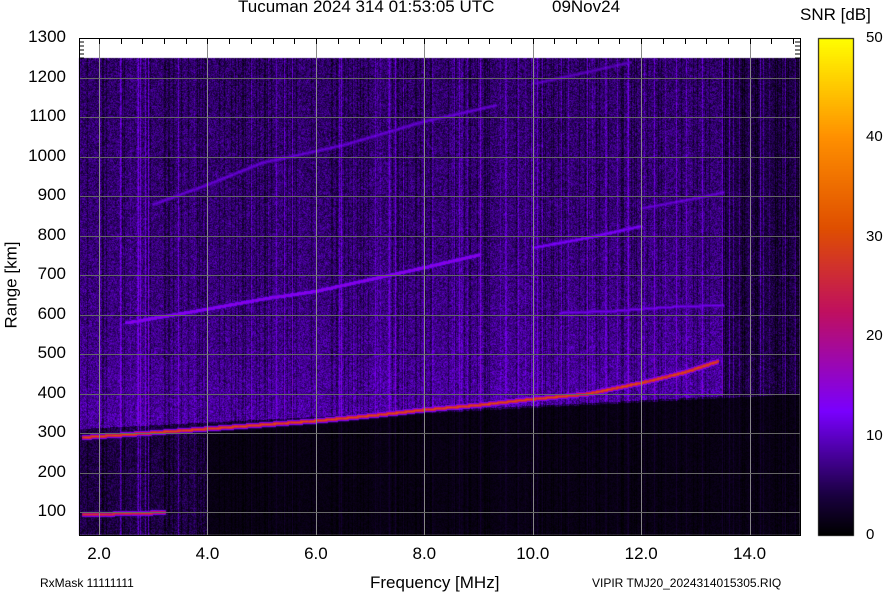 Image resolution: width=884 pixels, height=595 pixels. I want to click on x-tick-label: 4.0, so click(207, 553).